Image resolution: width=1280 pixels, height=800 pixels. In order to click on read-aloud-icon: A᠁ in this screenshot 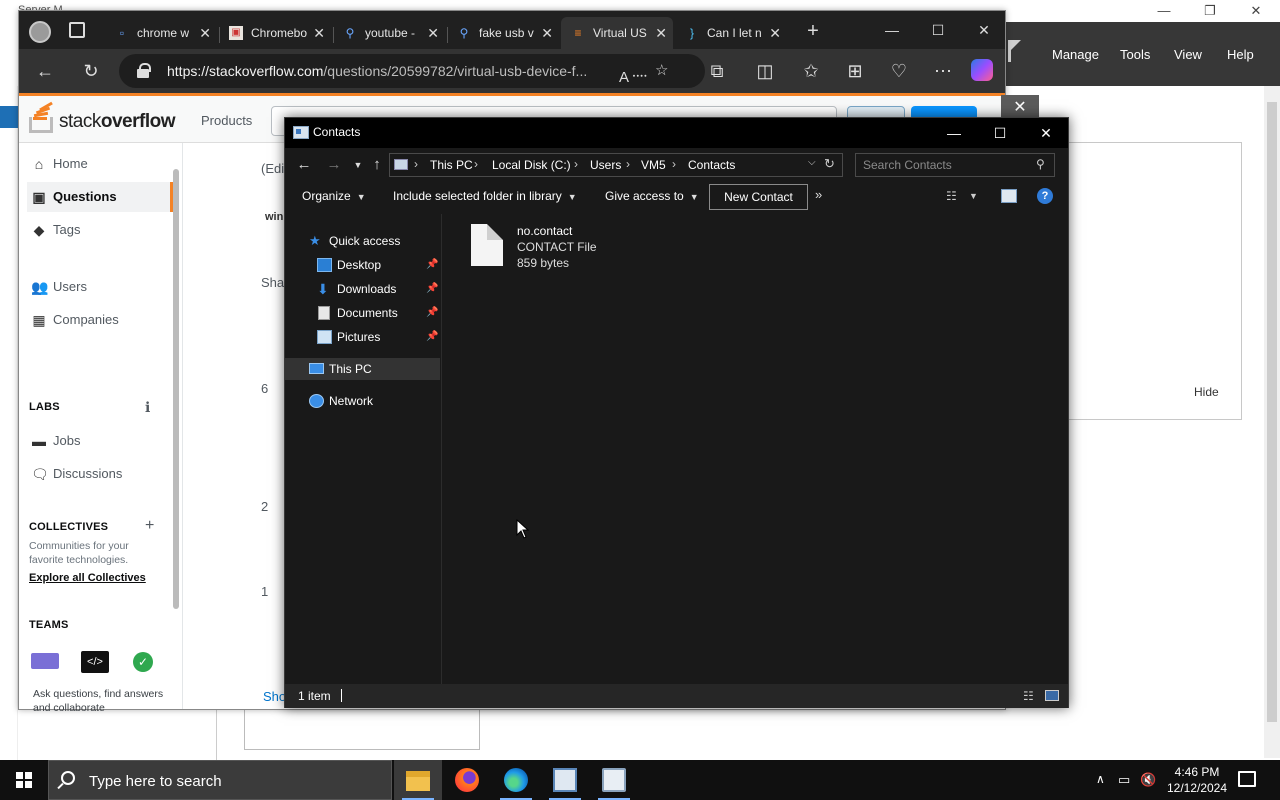, I will do `click(633, 74)`.